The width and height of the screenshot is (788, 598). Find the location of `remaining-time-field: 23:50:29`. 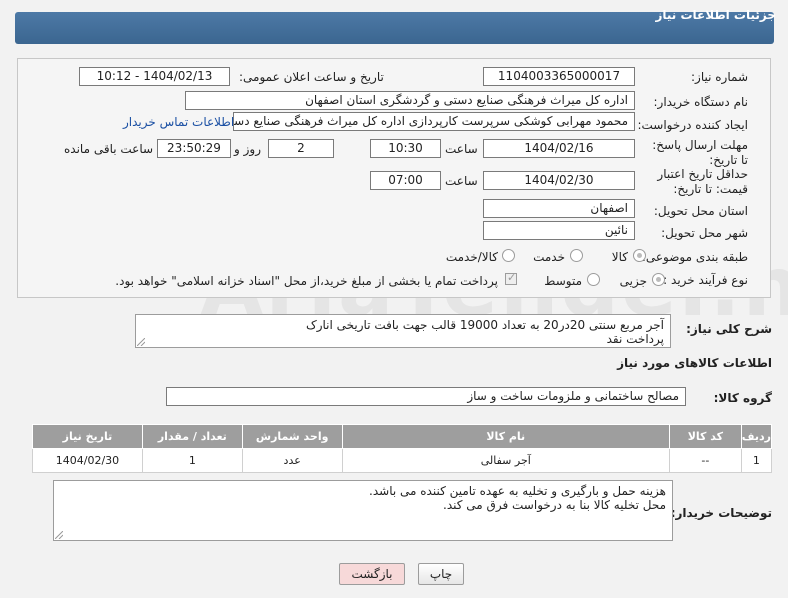

remaining-time-field: 23:50:29 is located at coordinates (194, 148).